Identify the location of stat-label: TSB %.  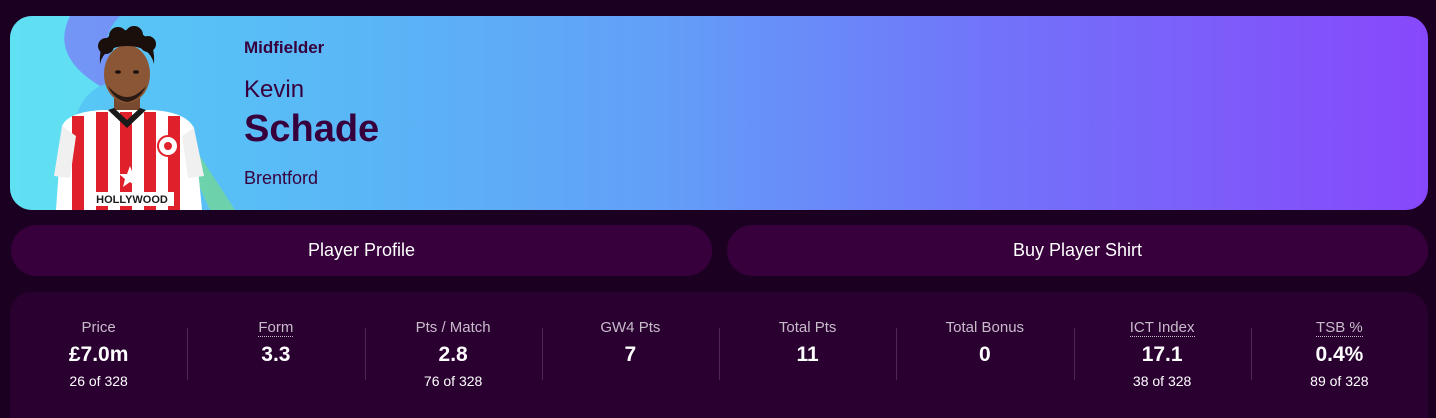
(1339, 328).